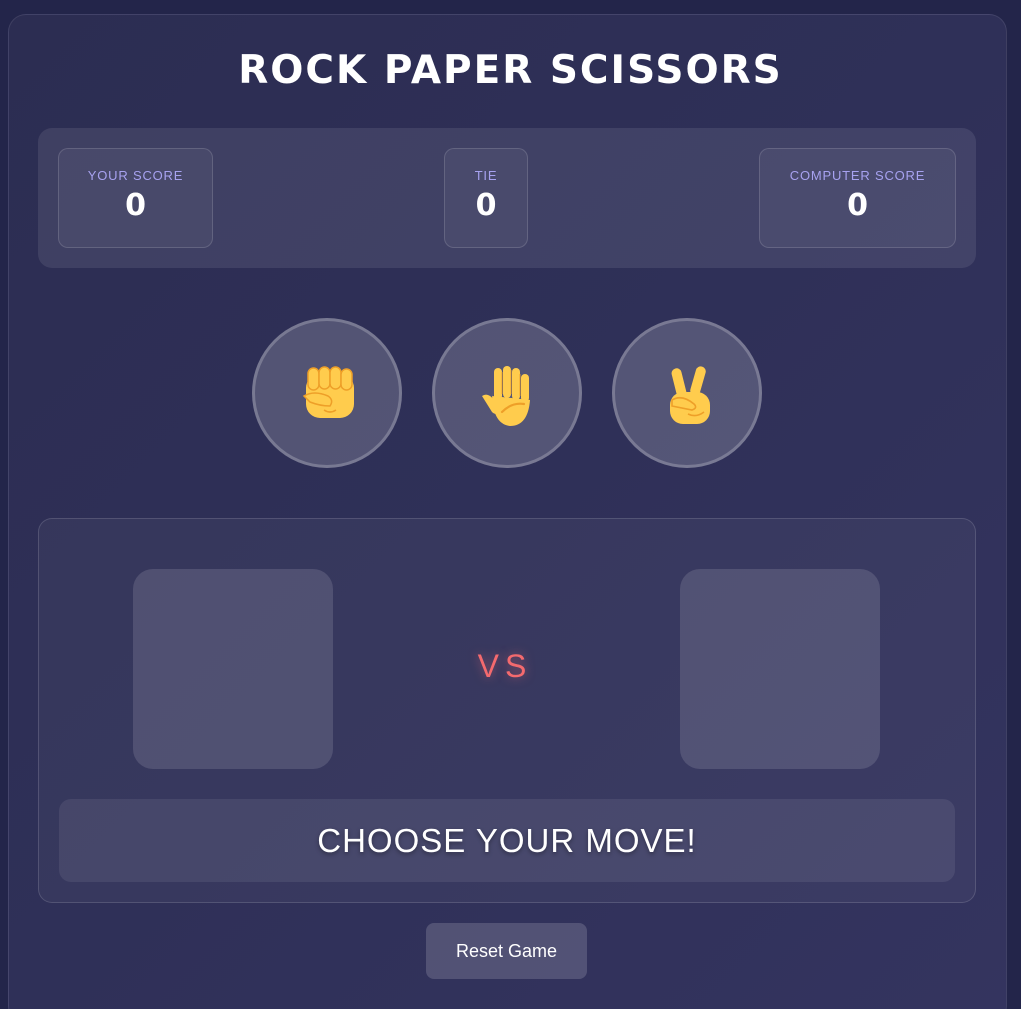 The width and height of the screenshot is (1021, 1009). What do you see at coordinates (857, 175) in the screenshot?
I see `computer-score-label: COMPUTER SCORE` at bounding box center [857, 175].